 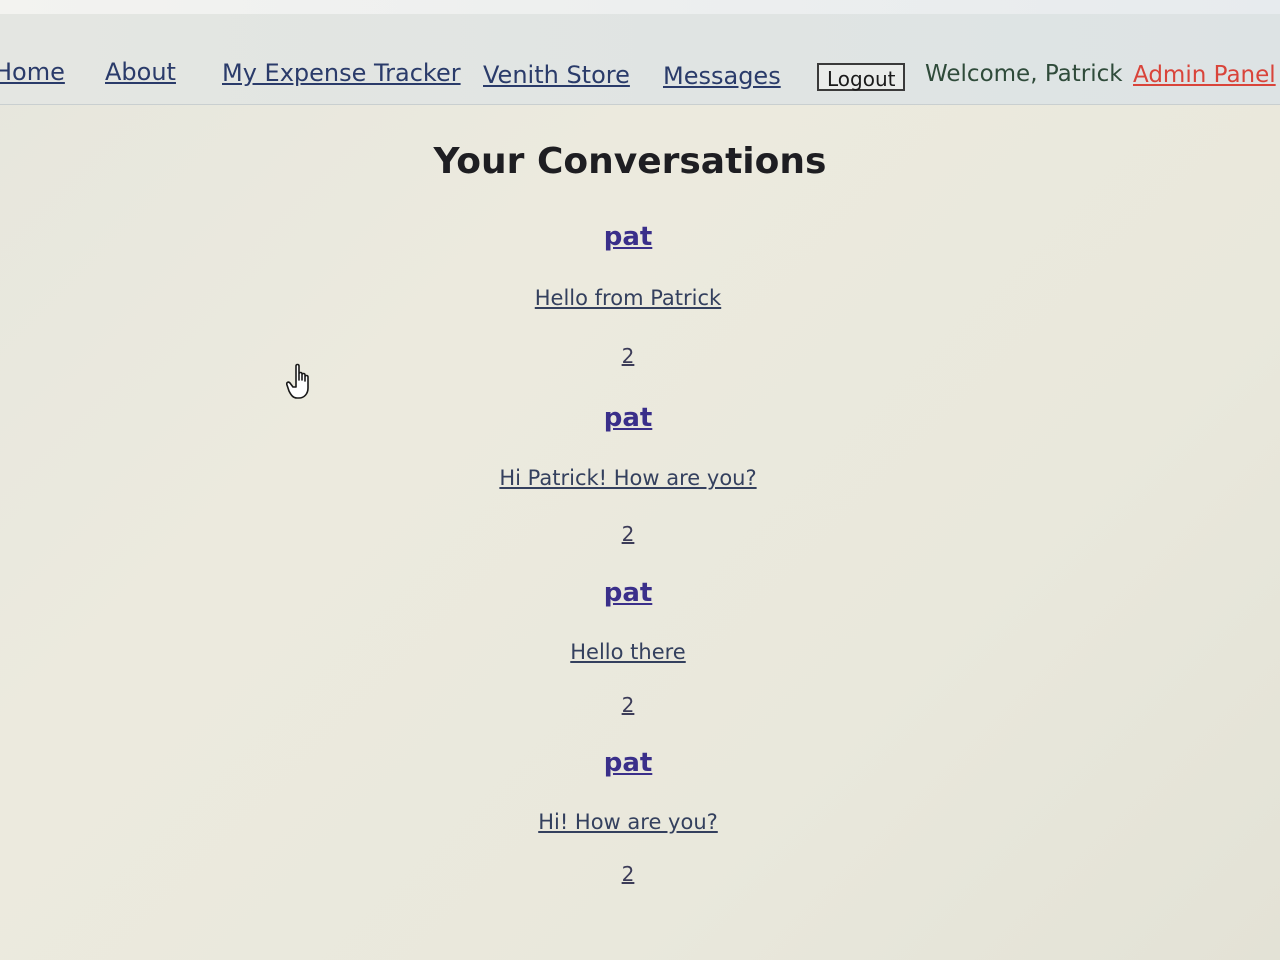 I want to click on nav-about-link: About, so click(x=140, y=72).